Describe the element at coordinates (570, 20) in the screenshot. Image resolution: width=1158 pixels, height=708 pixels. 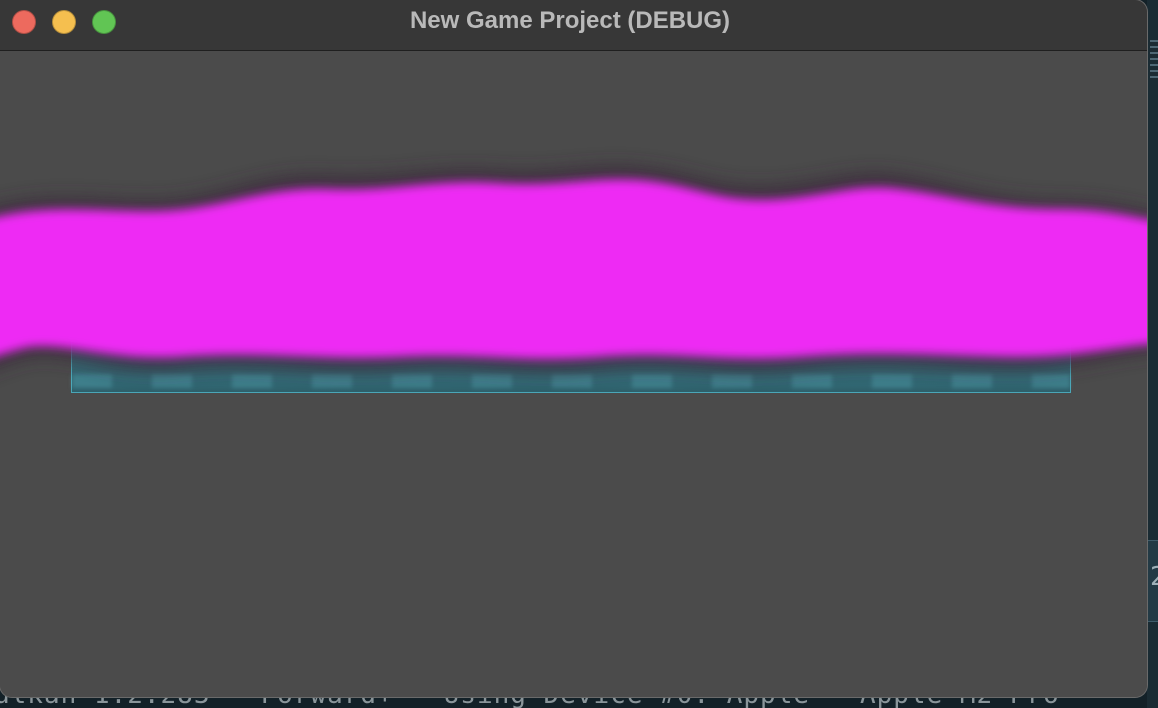
I see `window-title: New Game Project (DEBUG)` at that location.